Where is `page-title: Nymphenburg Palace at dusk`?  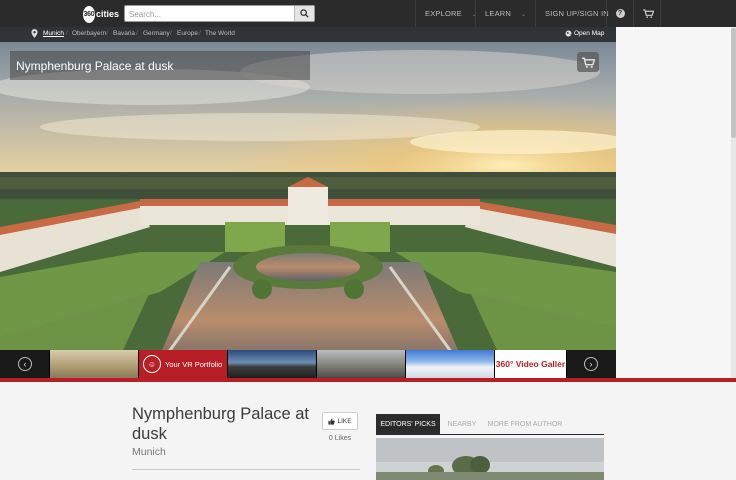 page-title: Nymphenburg Palace at dusk is located at coordinates (221, 424).